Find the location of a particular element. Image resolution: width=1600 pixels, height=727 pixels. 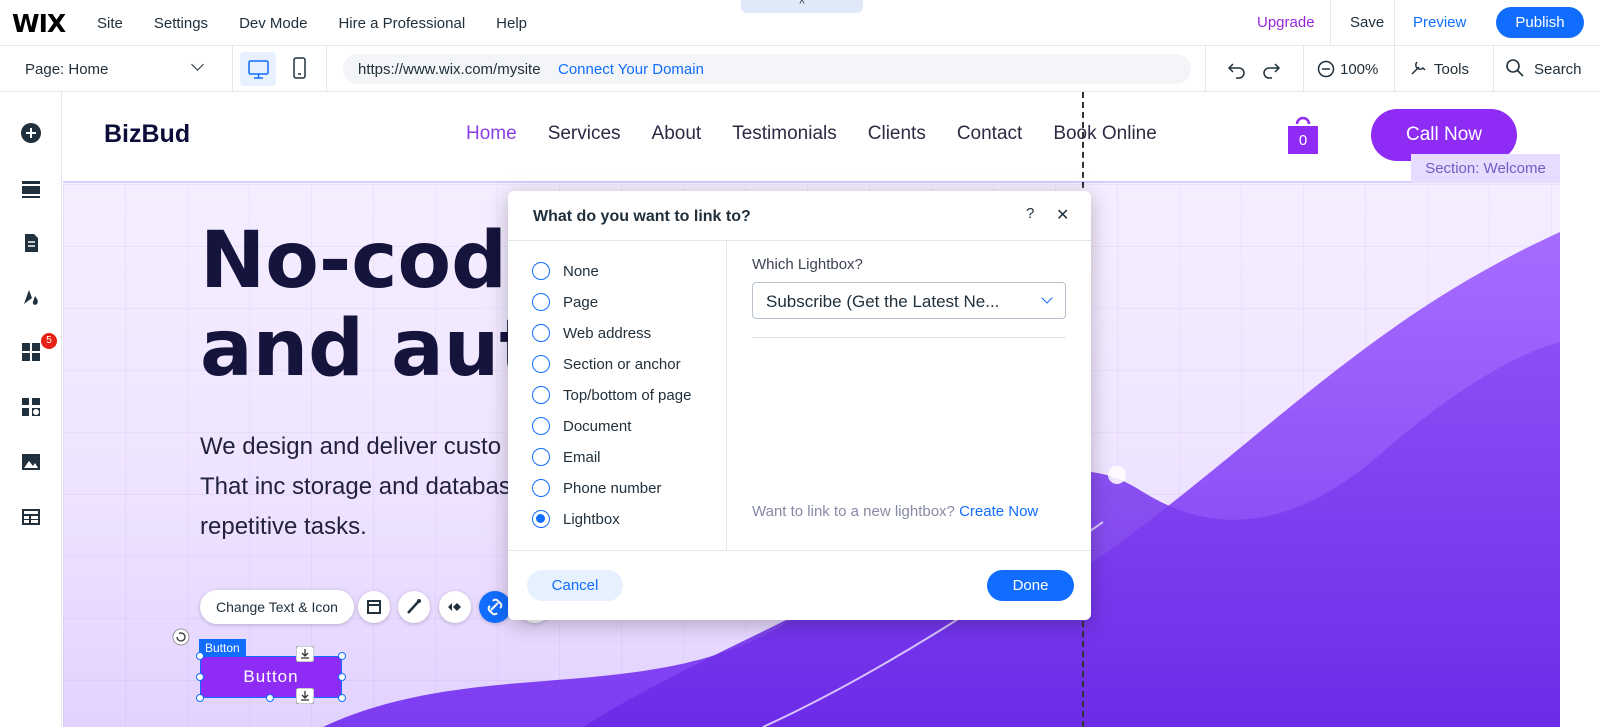

chevron-down-icon is located at coordinates (197, 64).